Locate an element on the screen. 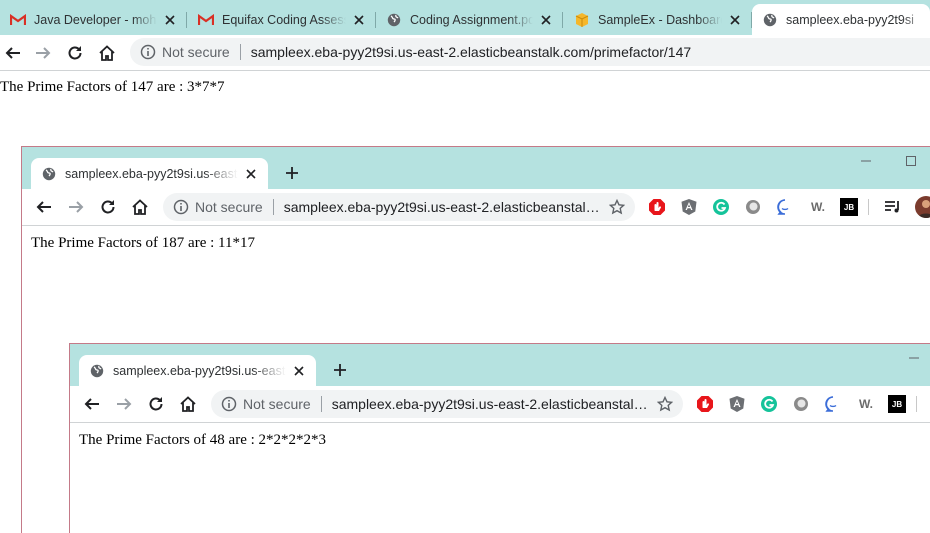 The image size is (930, 533). tab-title: Java Developer - moha is located at coordinates (95, 19).